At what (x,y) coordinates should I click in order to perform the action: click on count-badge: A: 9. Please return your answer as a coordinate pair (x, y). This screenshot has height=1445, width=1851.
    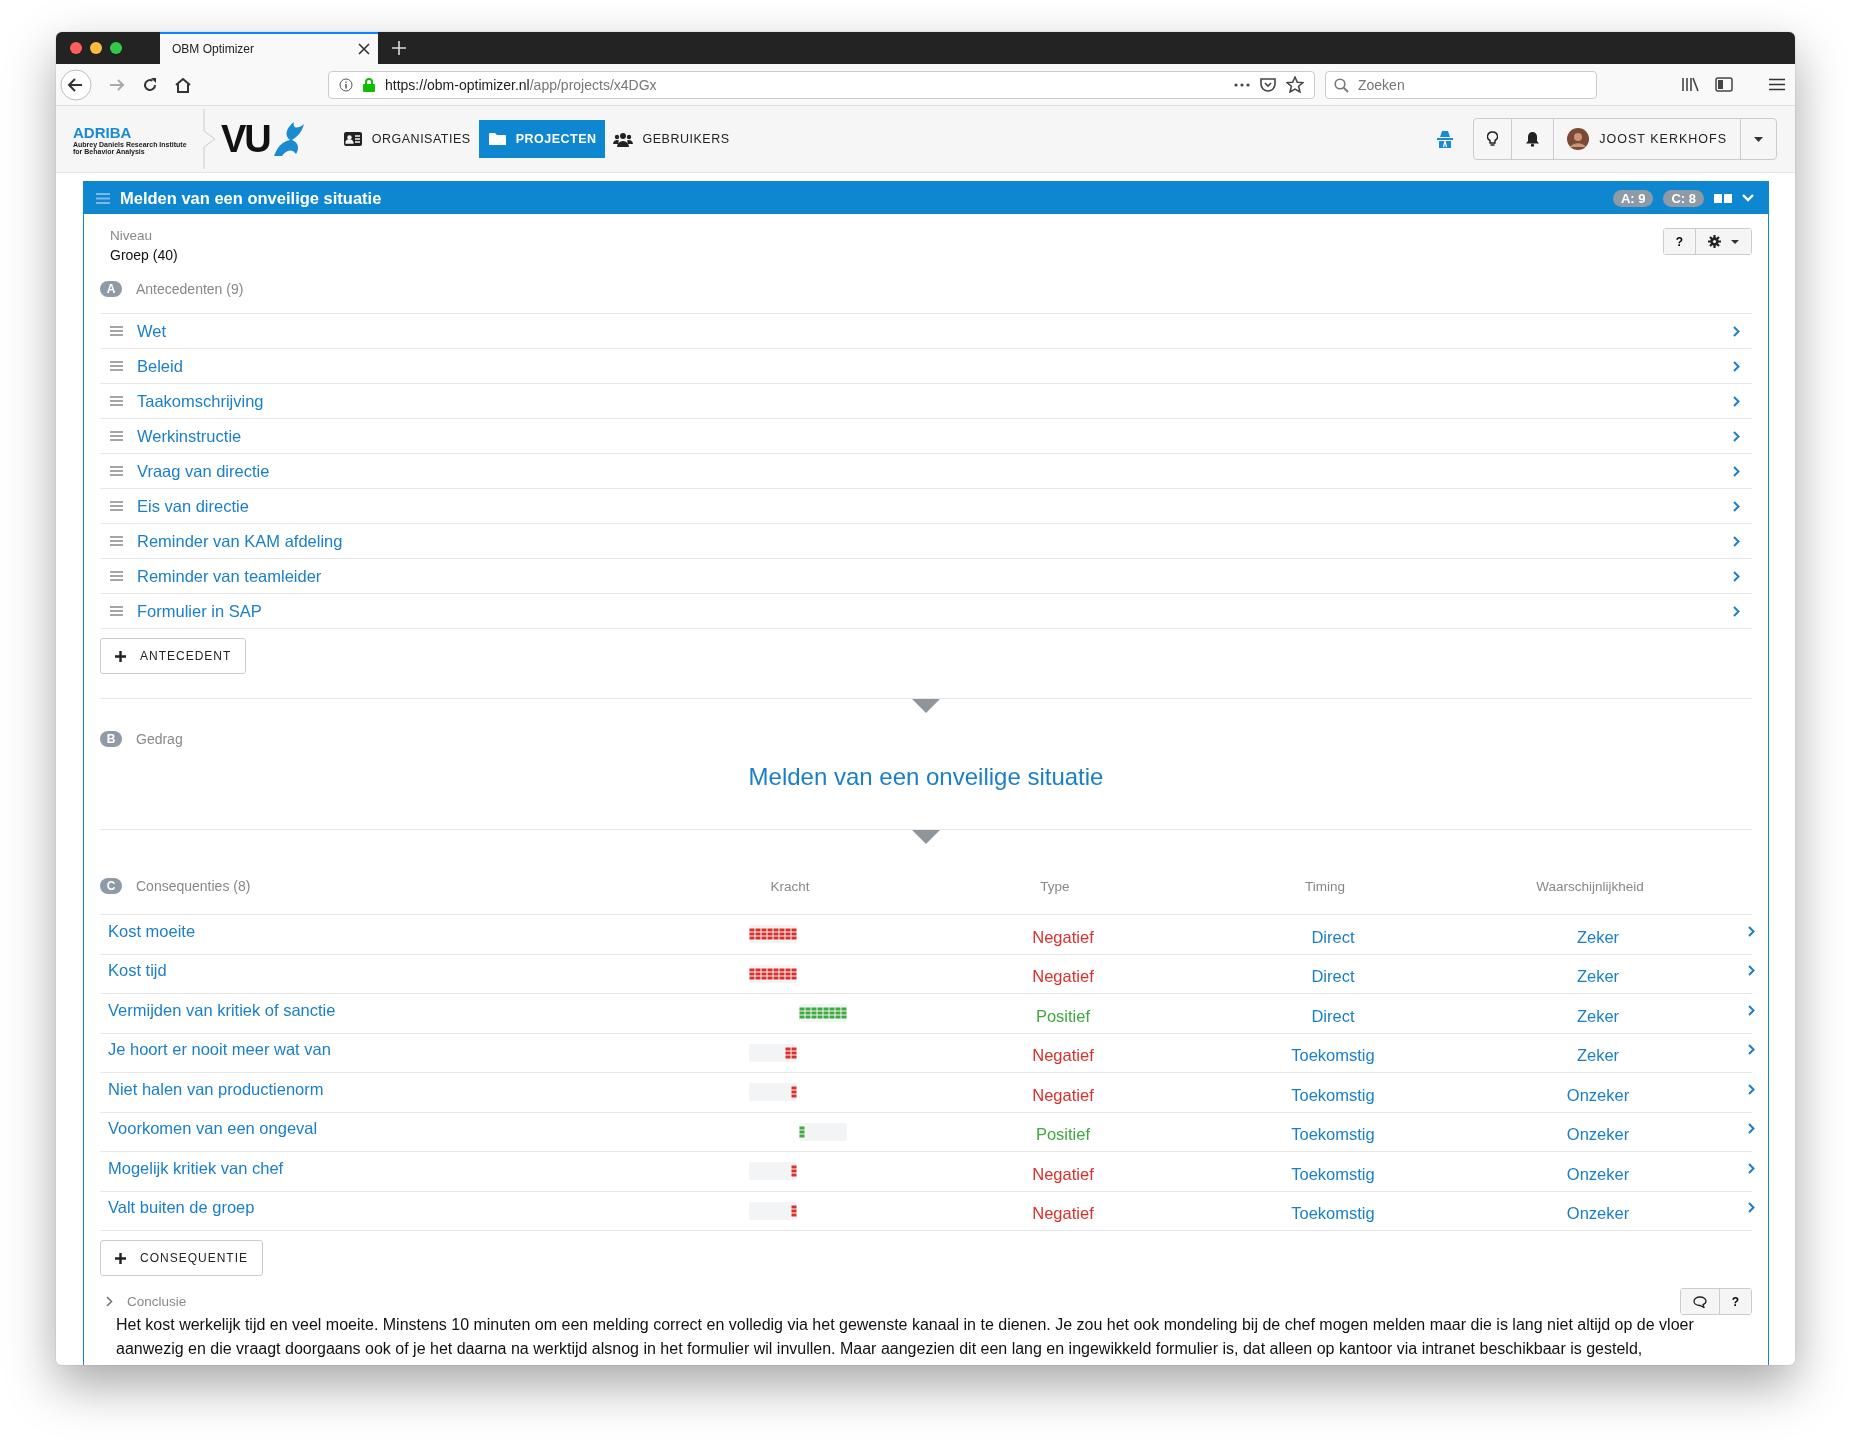
    Looking at the image, I should click on (1633, 198).